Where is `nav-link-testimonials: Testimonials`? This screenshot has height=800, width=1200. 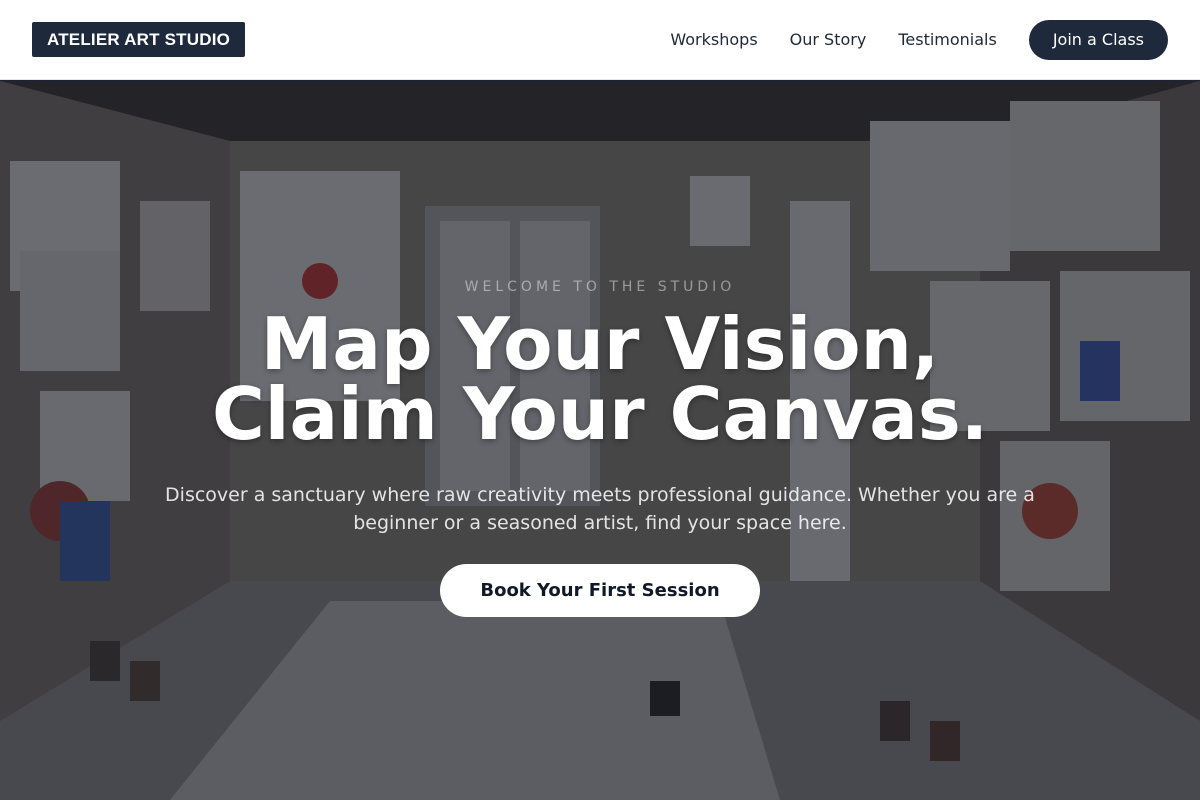 nav-link-testimonials: Testimonials is located at coordinates (947, 39).